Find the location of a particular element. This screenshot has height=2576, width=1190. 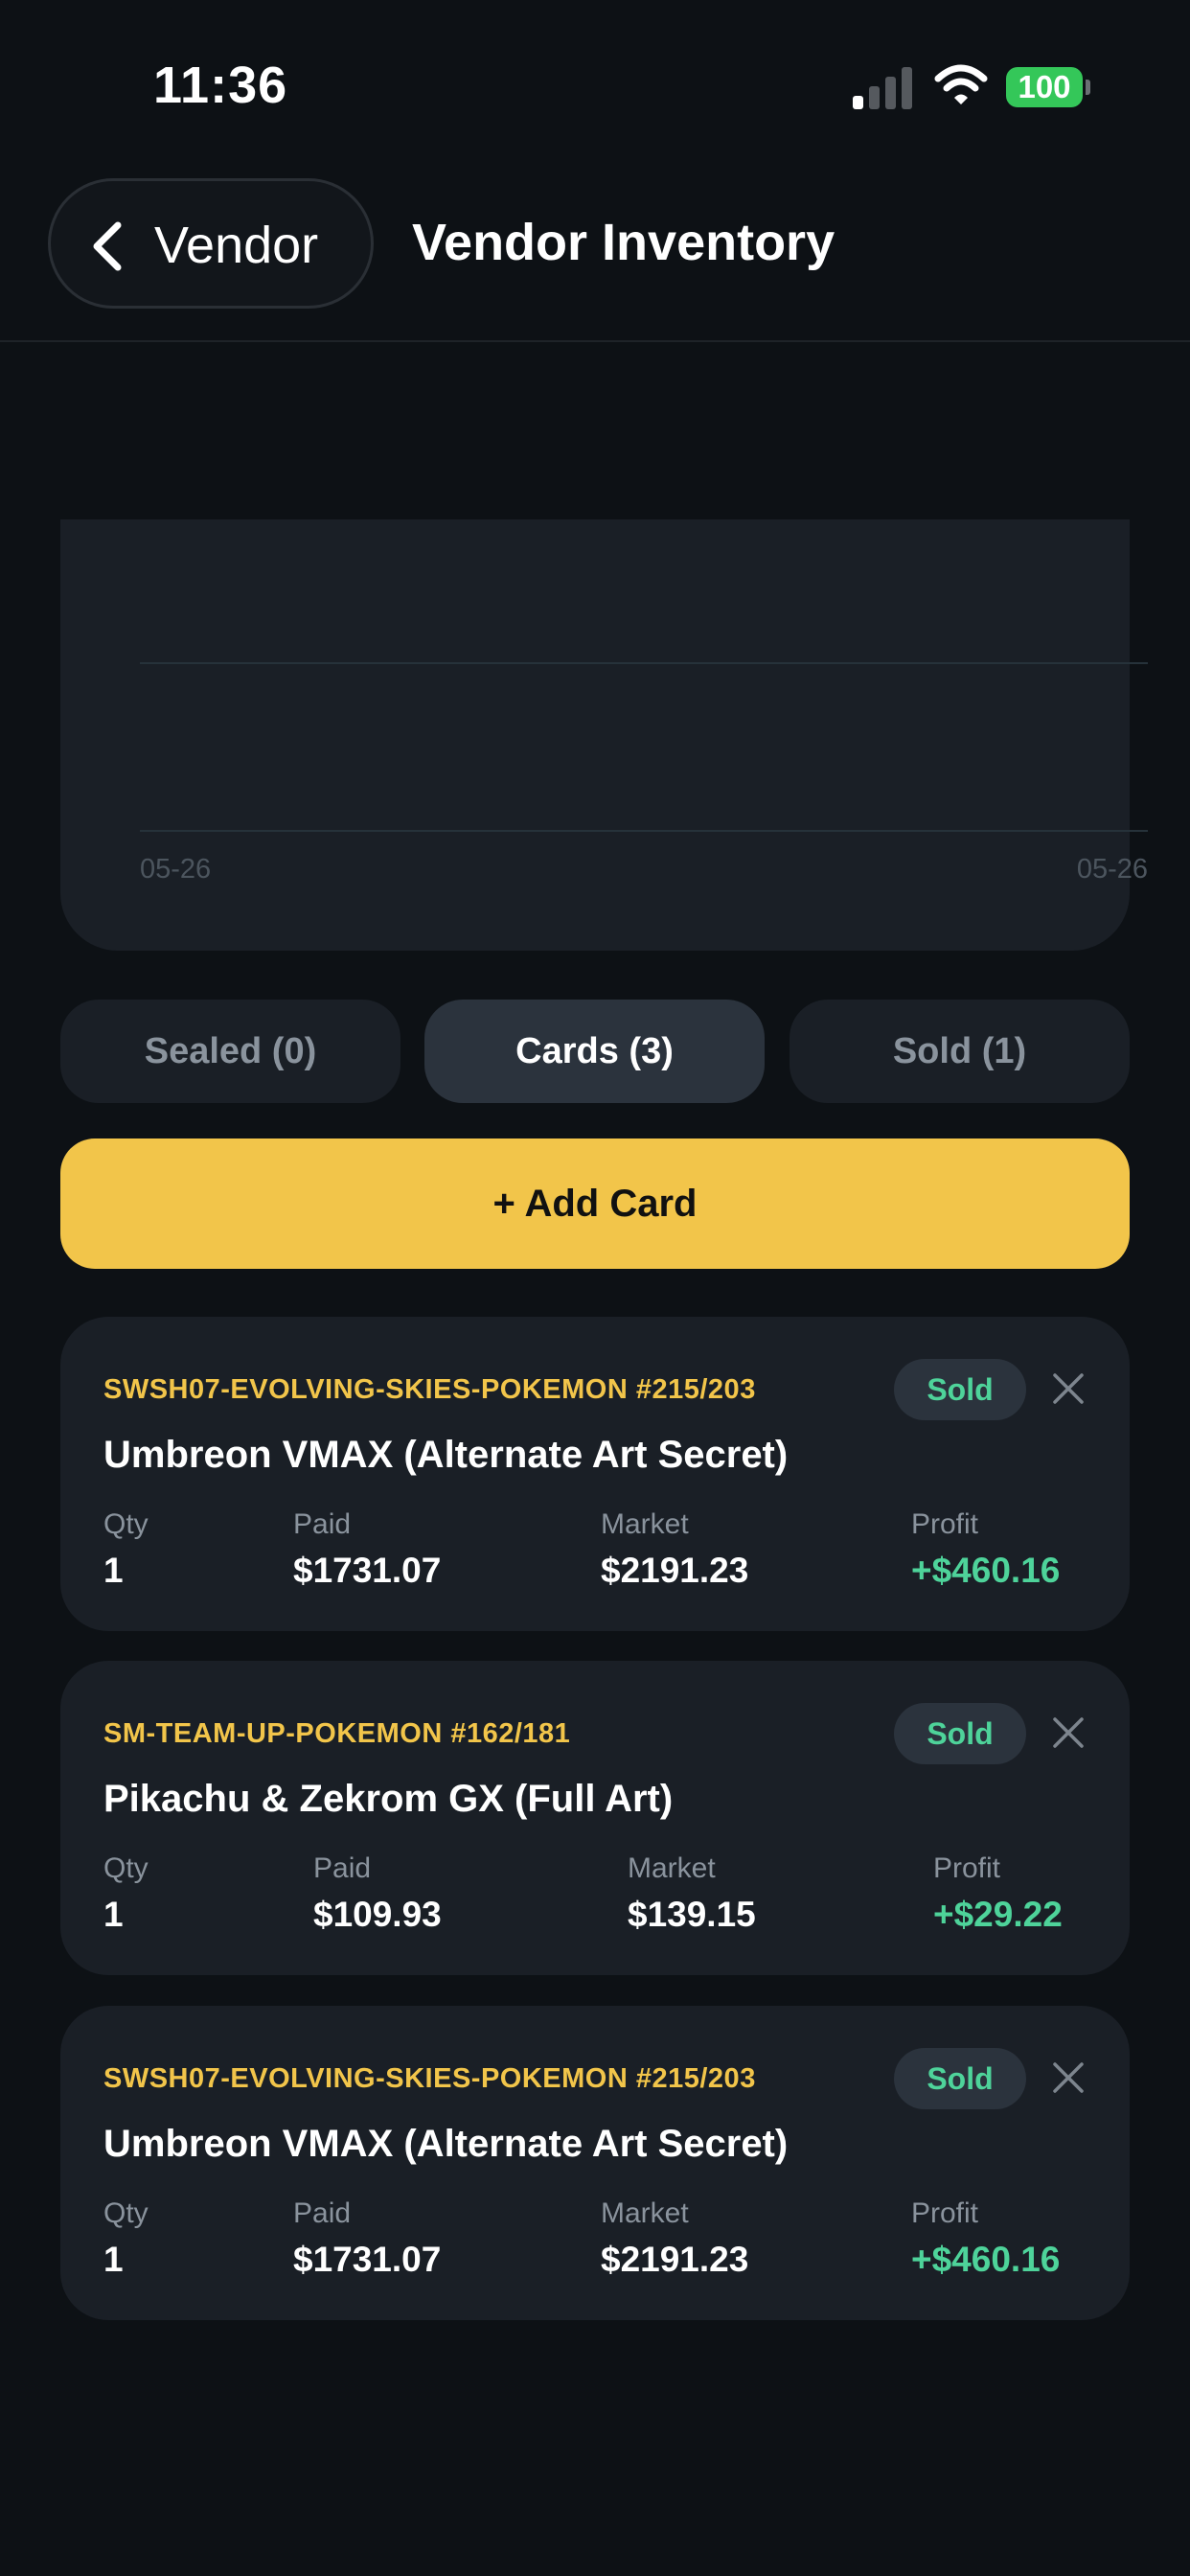

tab-cards: Cards (3) is located at coordinates (594, 1051).